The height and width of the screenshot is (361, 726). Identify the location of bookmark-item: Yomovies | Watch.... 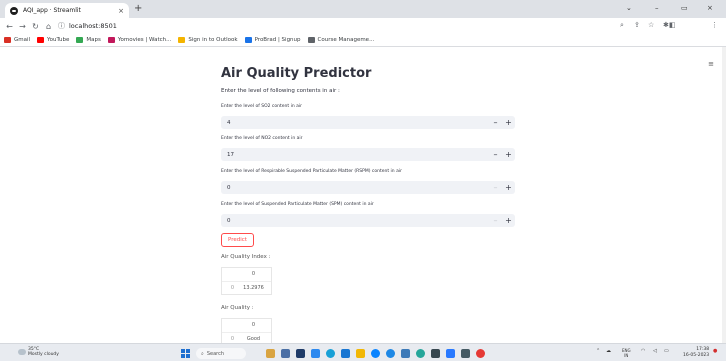
(139, 40).